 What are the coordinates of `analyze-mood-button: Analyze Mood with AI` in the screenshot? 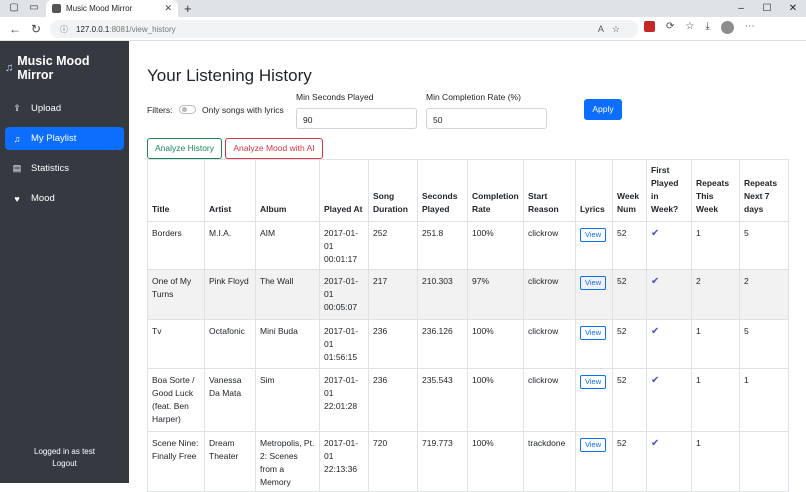 It's located at (274, 148).